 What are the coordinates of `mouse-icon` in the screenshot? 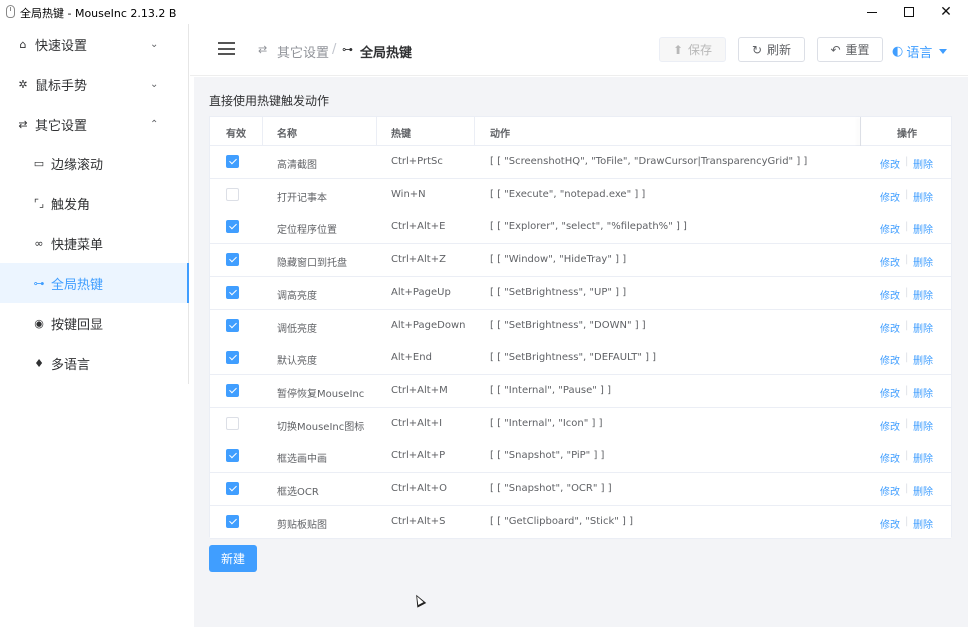 It's located at (10, 11).